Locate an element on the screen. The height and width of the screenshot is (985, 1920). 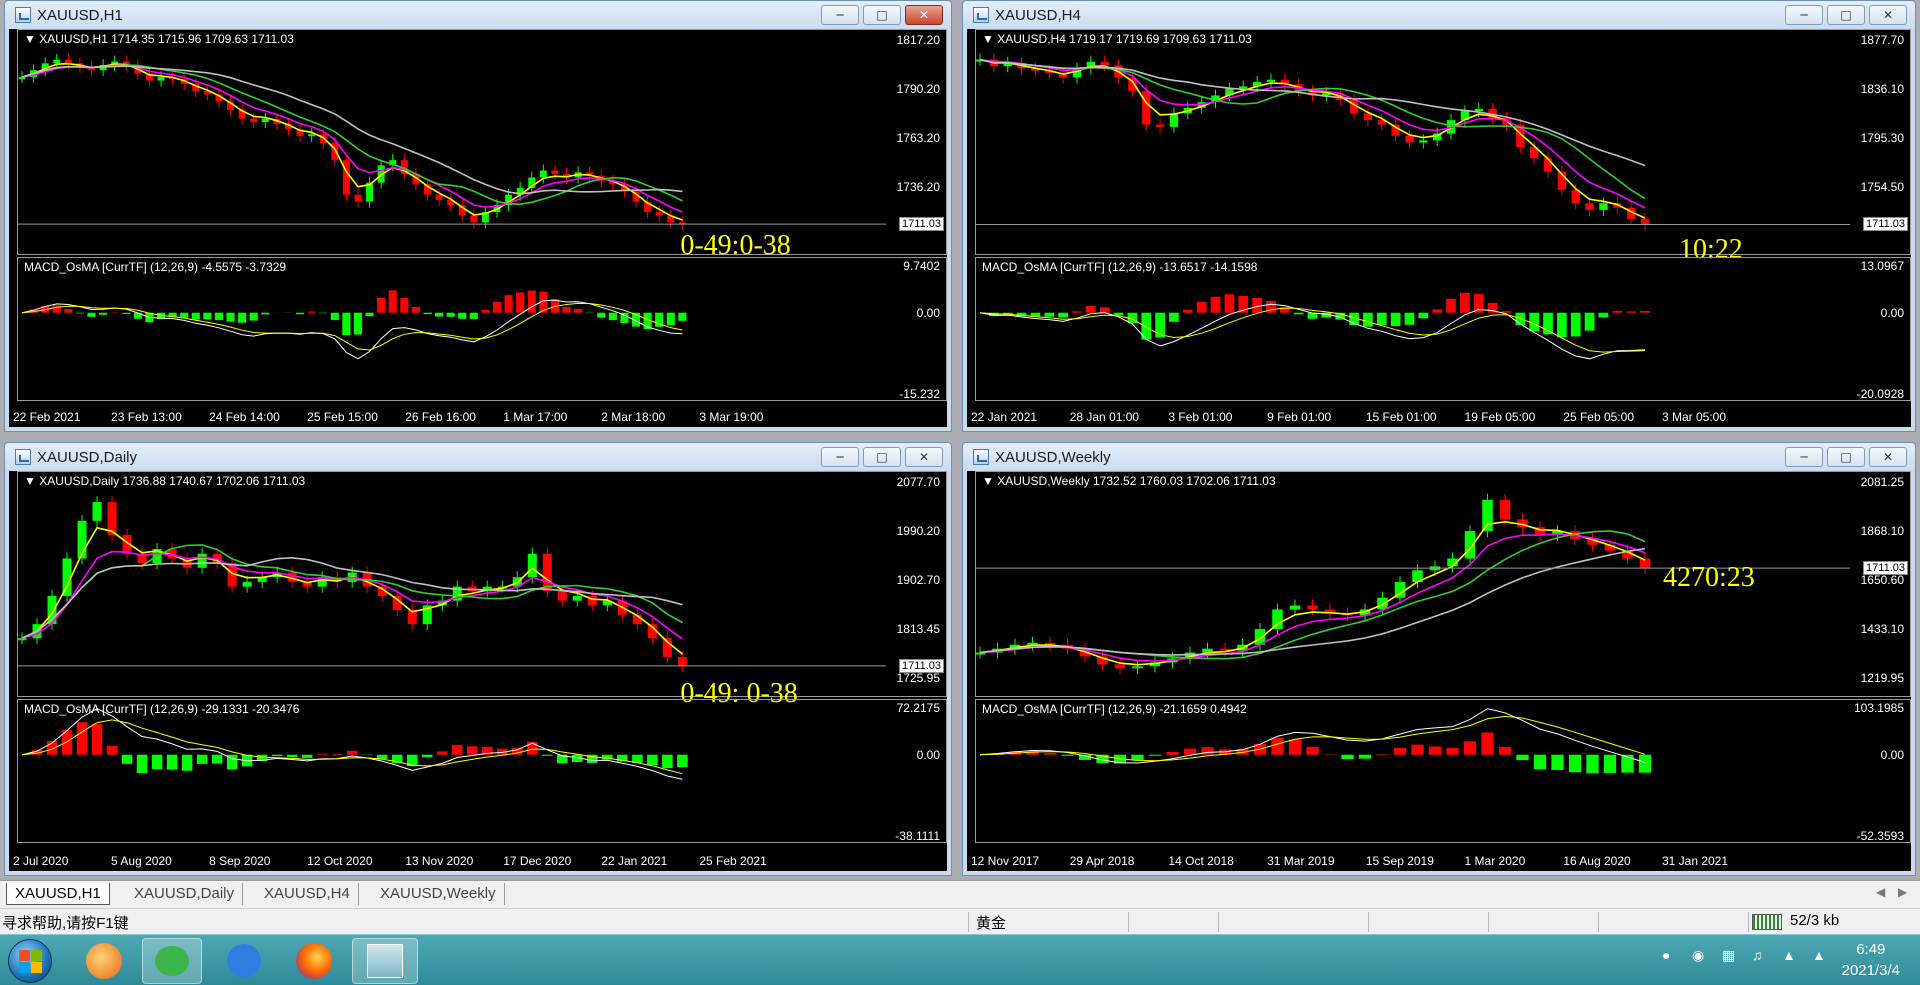
tray-wechat-icon: ● is located at coordinates (1666, 955).